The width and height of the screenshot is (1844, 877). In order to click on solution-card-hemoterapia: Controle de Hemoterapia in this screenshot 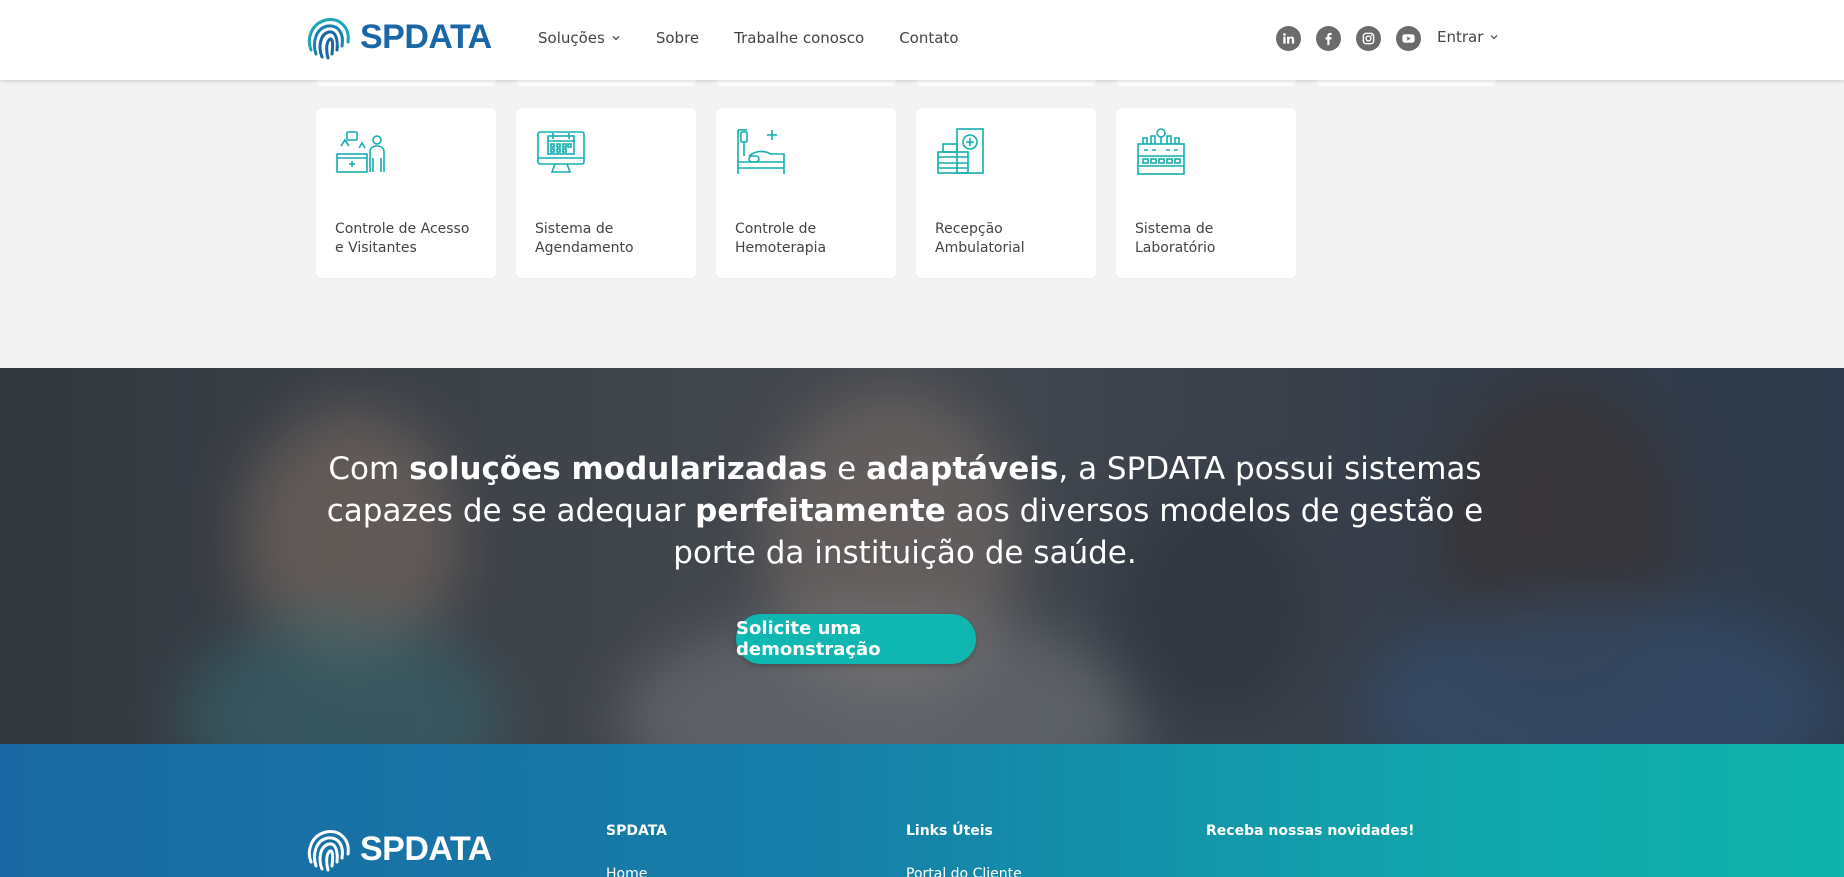, I will do `click(806, 193)`.